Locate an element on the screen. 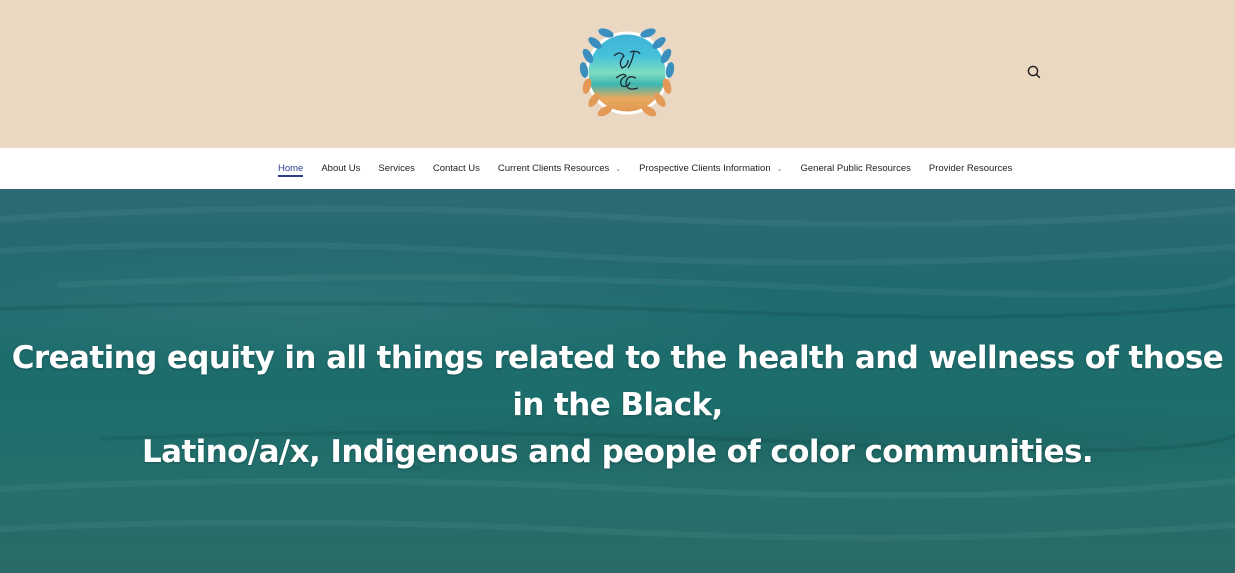  nav-item-home: Home is located at coordinates (291, 168).